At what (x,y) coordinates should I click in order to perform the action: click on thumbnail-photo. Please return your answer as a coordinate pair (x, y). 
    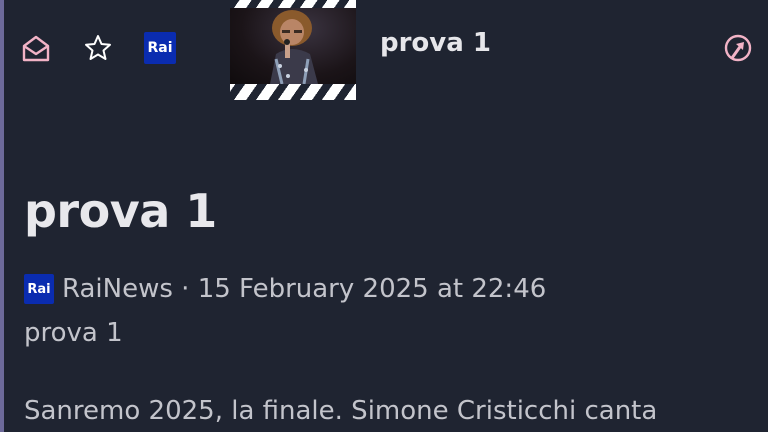
    Looking at the image, I should click on (293, 44).